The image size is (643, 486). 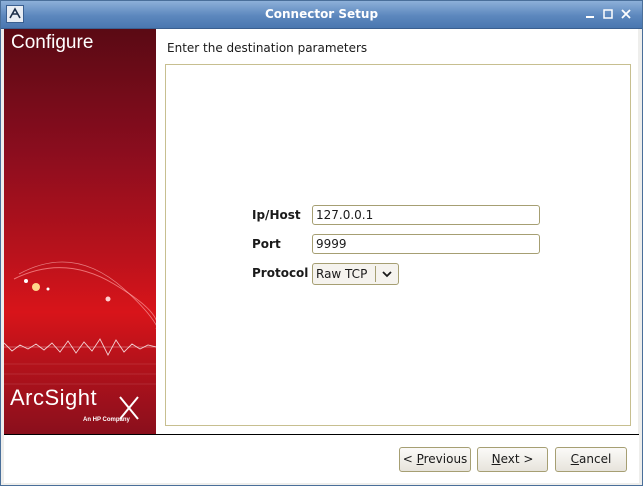 I want to click on combo-separator, so click(x=375, y=274).